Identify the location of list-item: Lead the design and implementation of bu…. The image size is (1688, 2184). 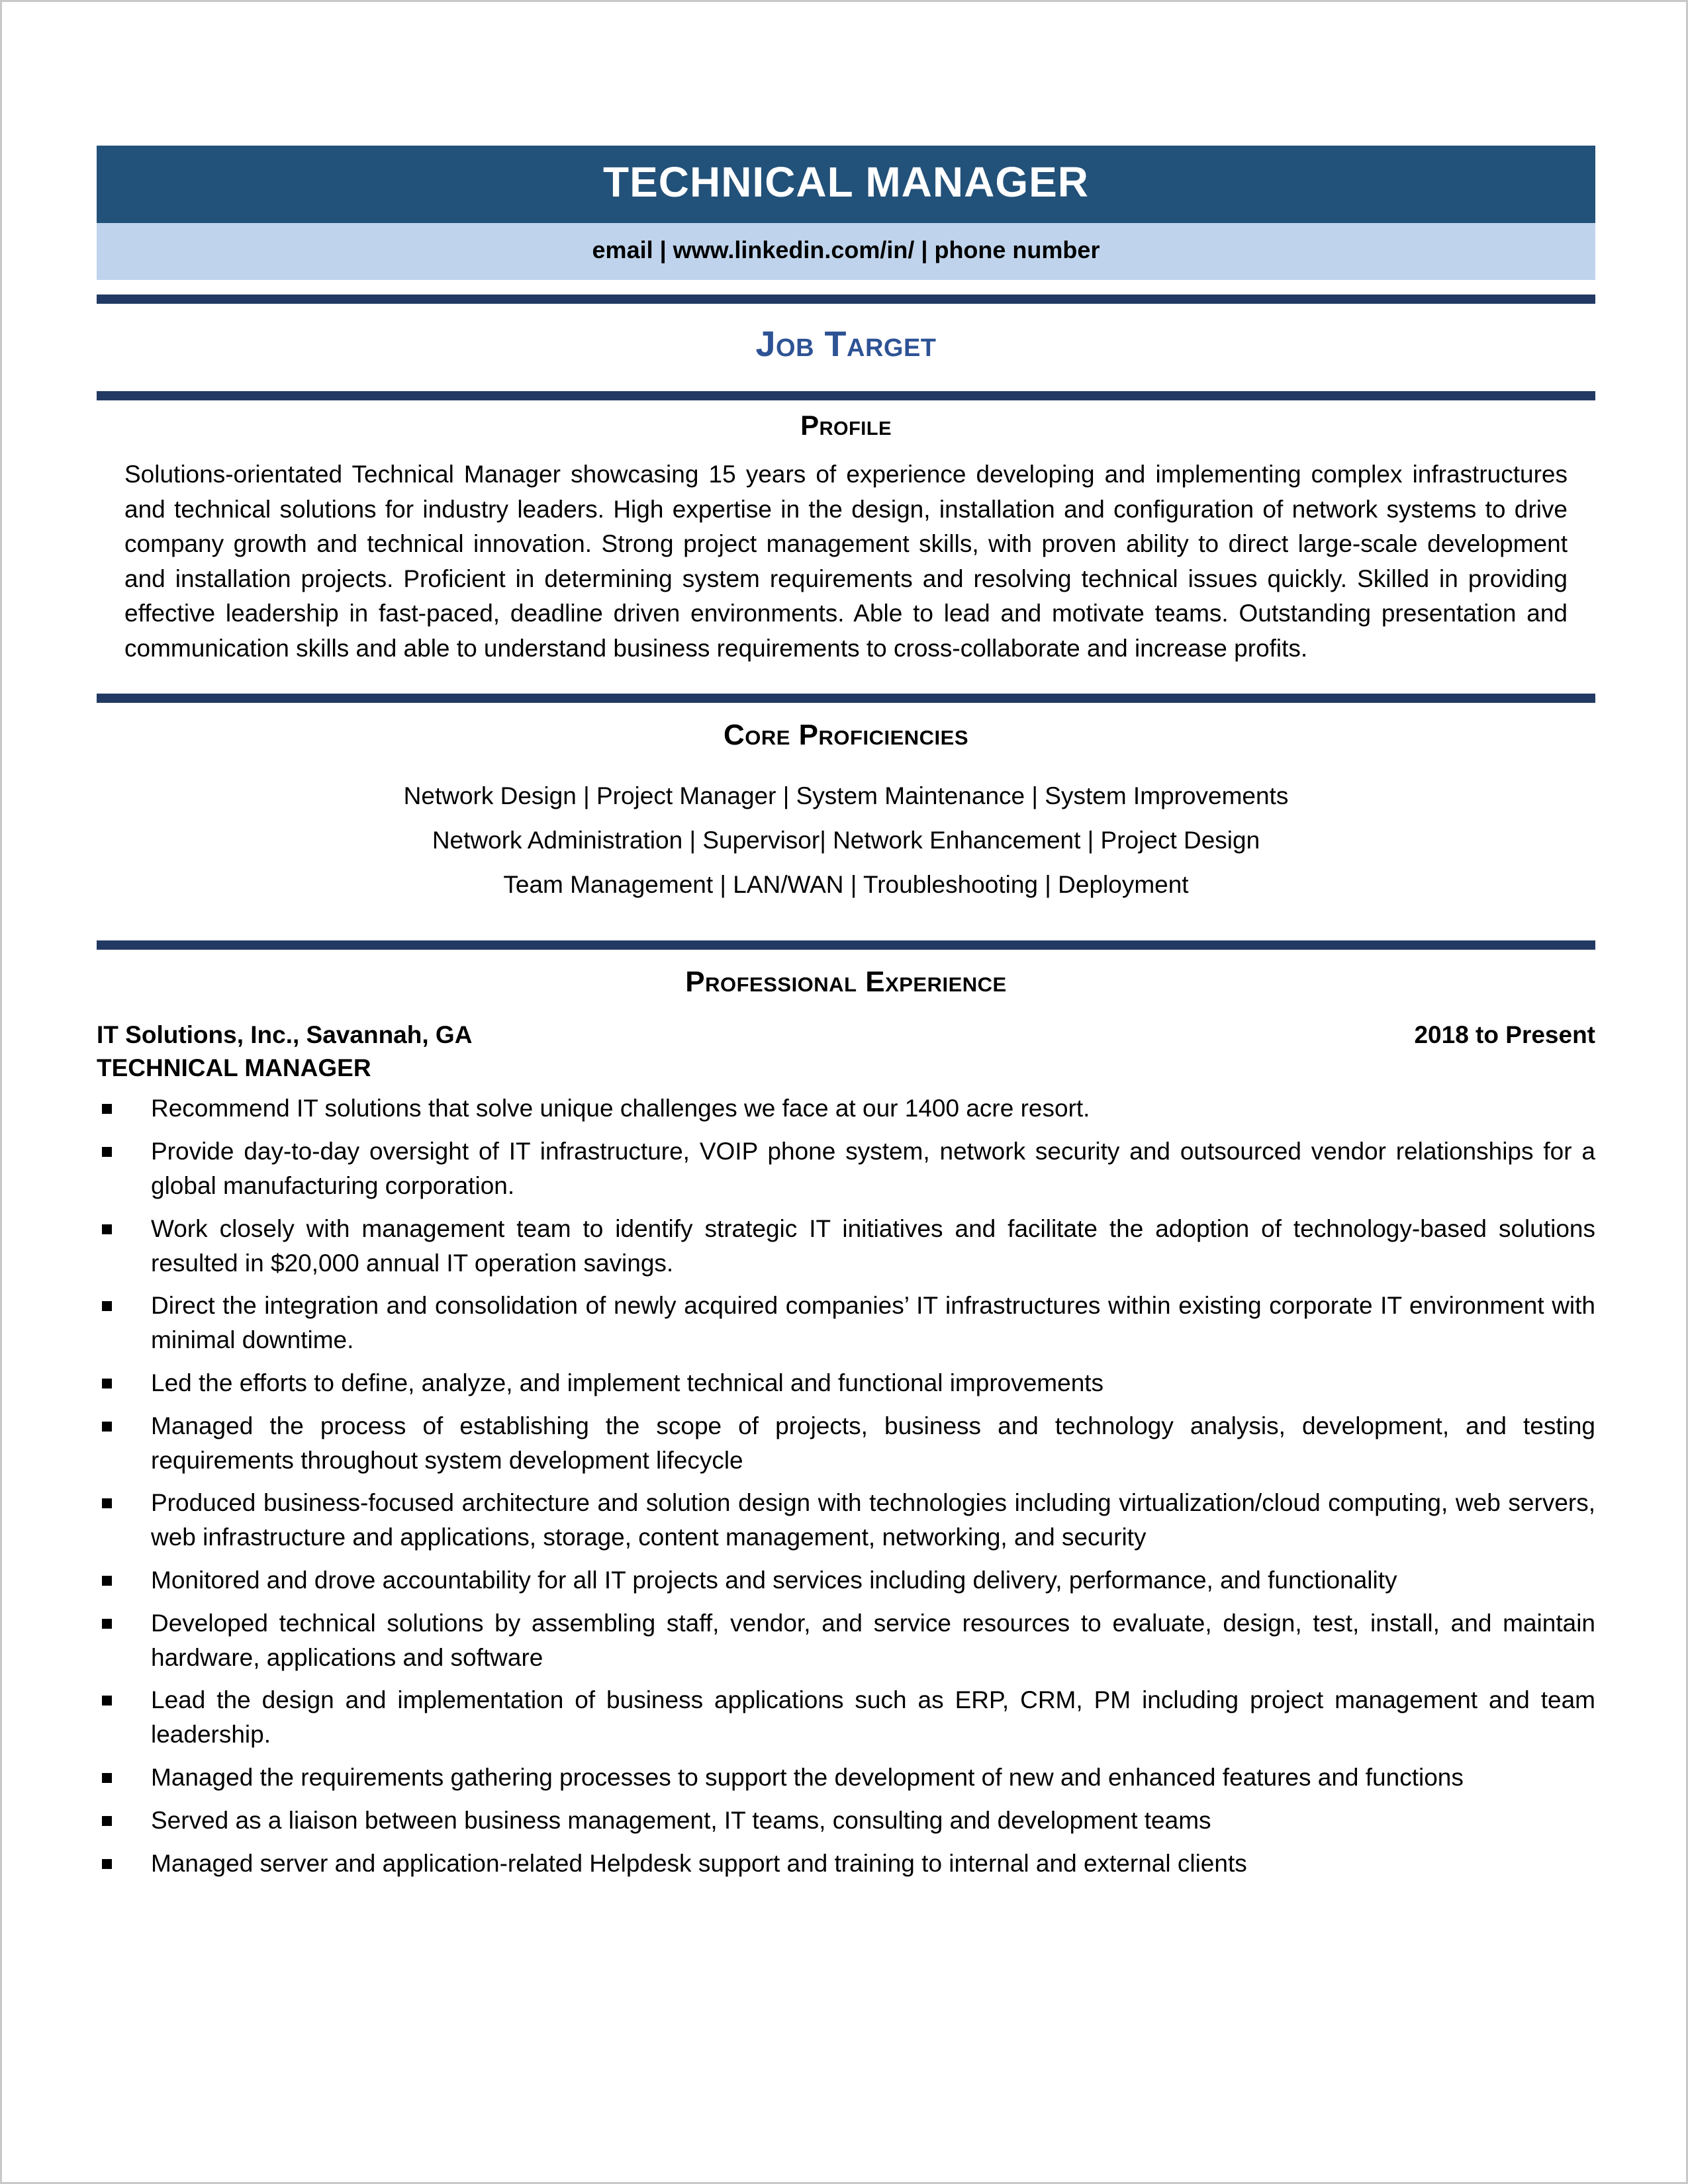
(846, 1718).